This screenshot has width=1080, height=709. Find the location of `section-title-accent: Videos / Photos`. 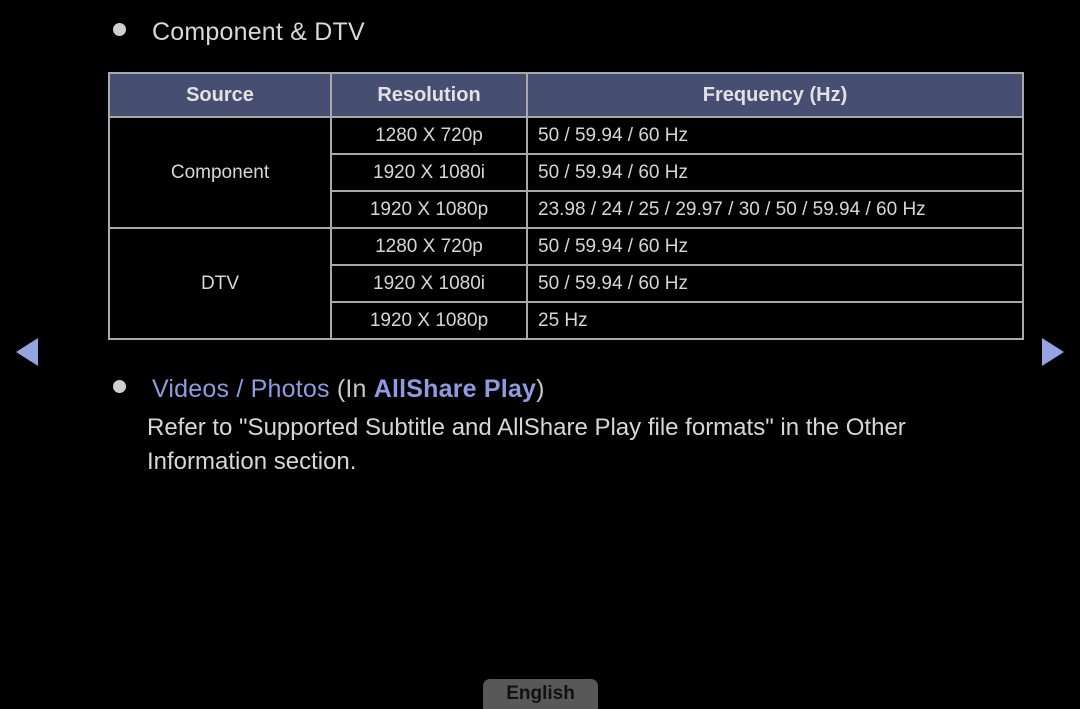

section-title-accent: Videos / Photos is located at coordinates (241, 389).